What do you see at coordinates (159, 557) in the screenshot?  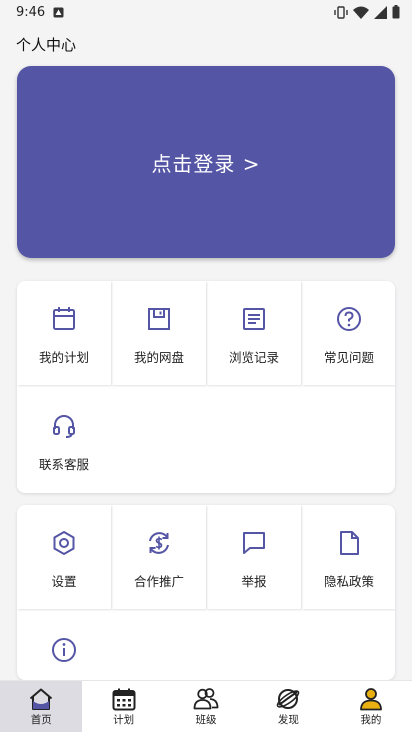 I see `cooperation-promotion-item: 合作推广` at bounding box center [159, 557].